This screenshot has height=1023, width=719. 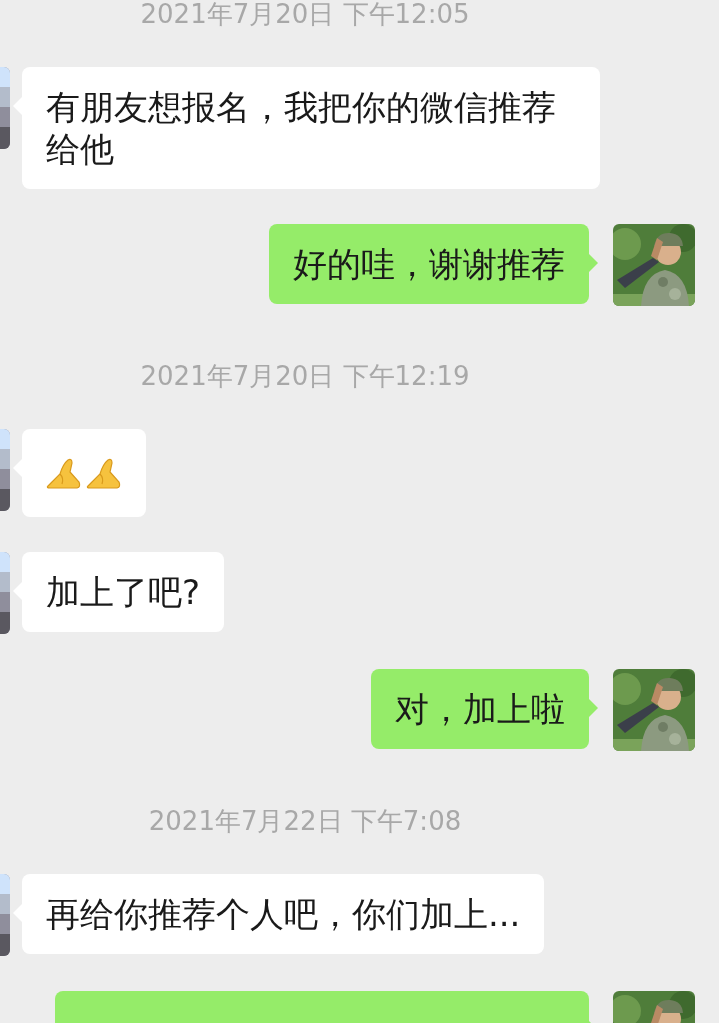 What do you see at coordinates (305, 14) in the screenshot?
I see `timestamp: 2021年7月20日 下午12:05` at bounding box center [305, 14].